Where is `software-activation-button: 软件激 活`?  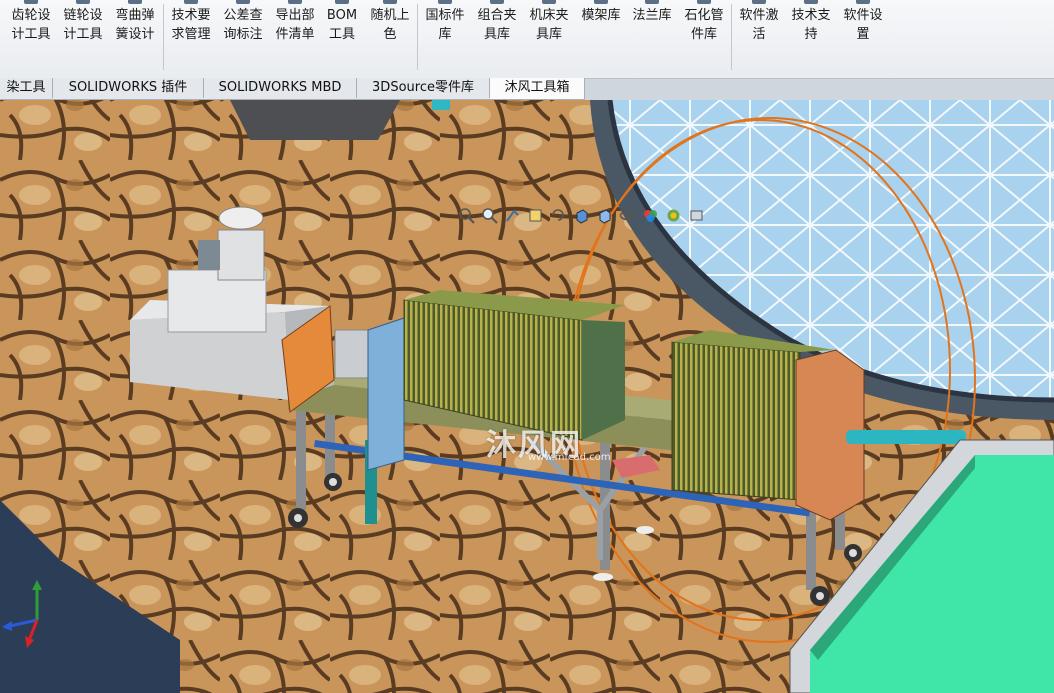 software-activation-button: 软件激 活 is located at coordinates (759, 37).